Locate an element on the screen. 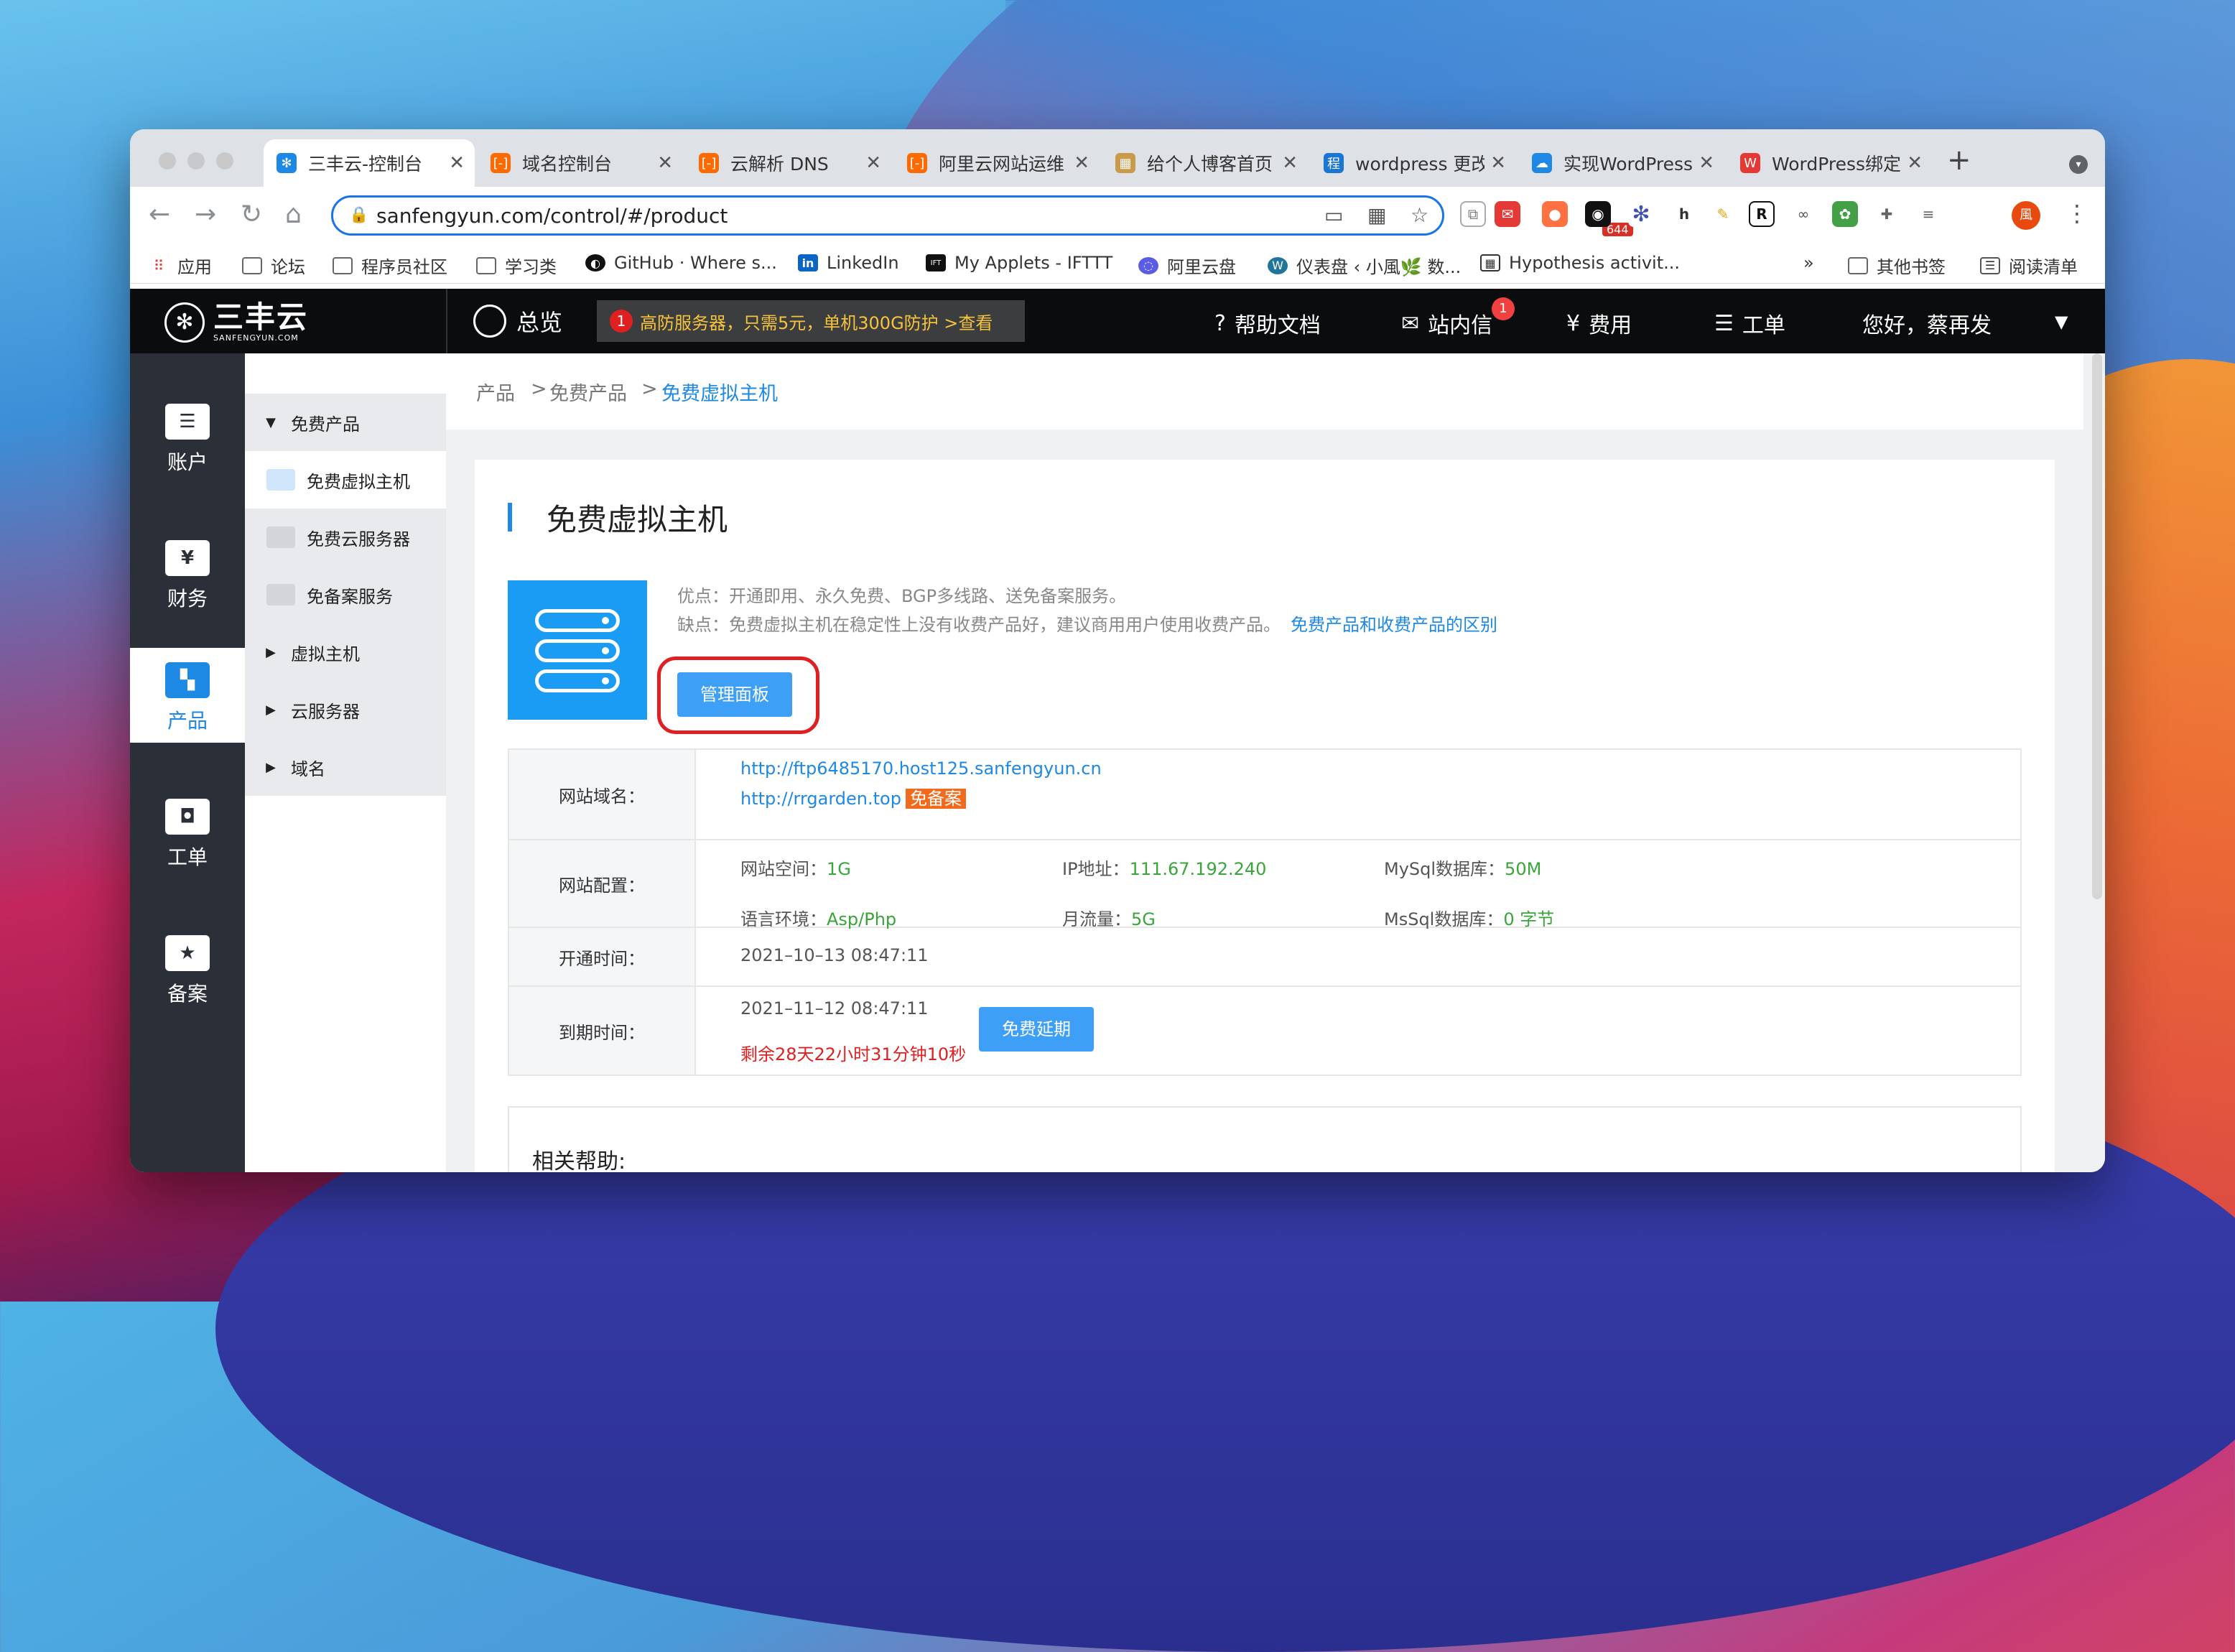 Image resolution: width=2235 pixels, height=1652 pixels. tab-sanfengyun: ✻ 三丰云-控制台 ✕ is located at coordinates (369, 163).